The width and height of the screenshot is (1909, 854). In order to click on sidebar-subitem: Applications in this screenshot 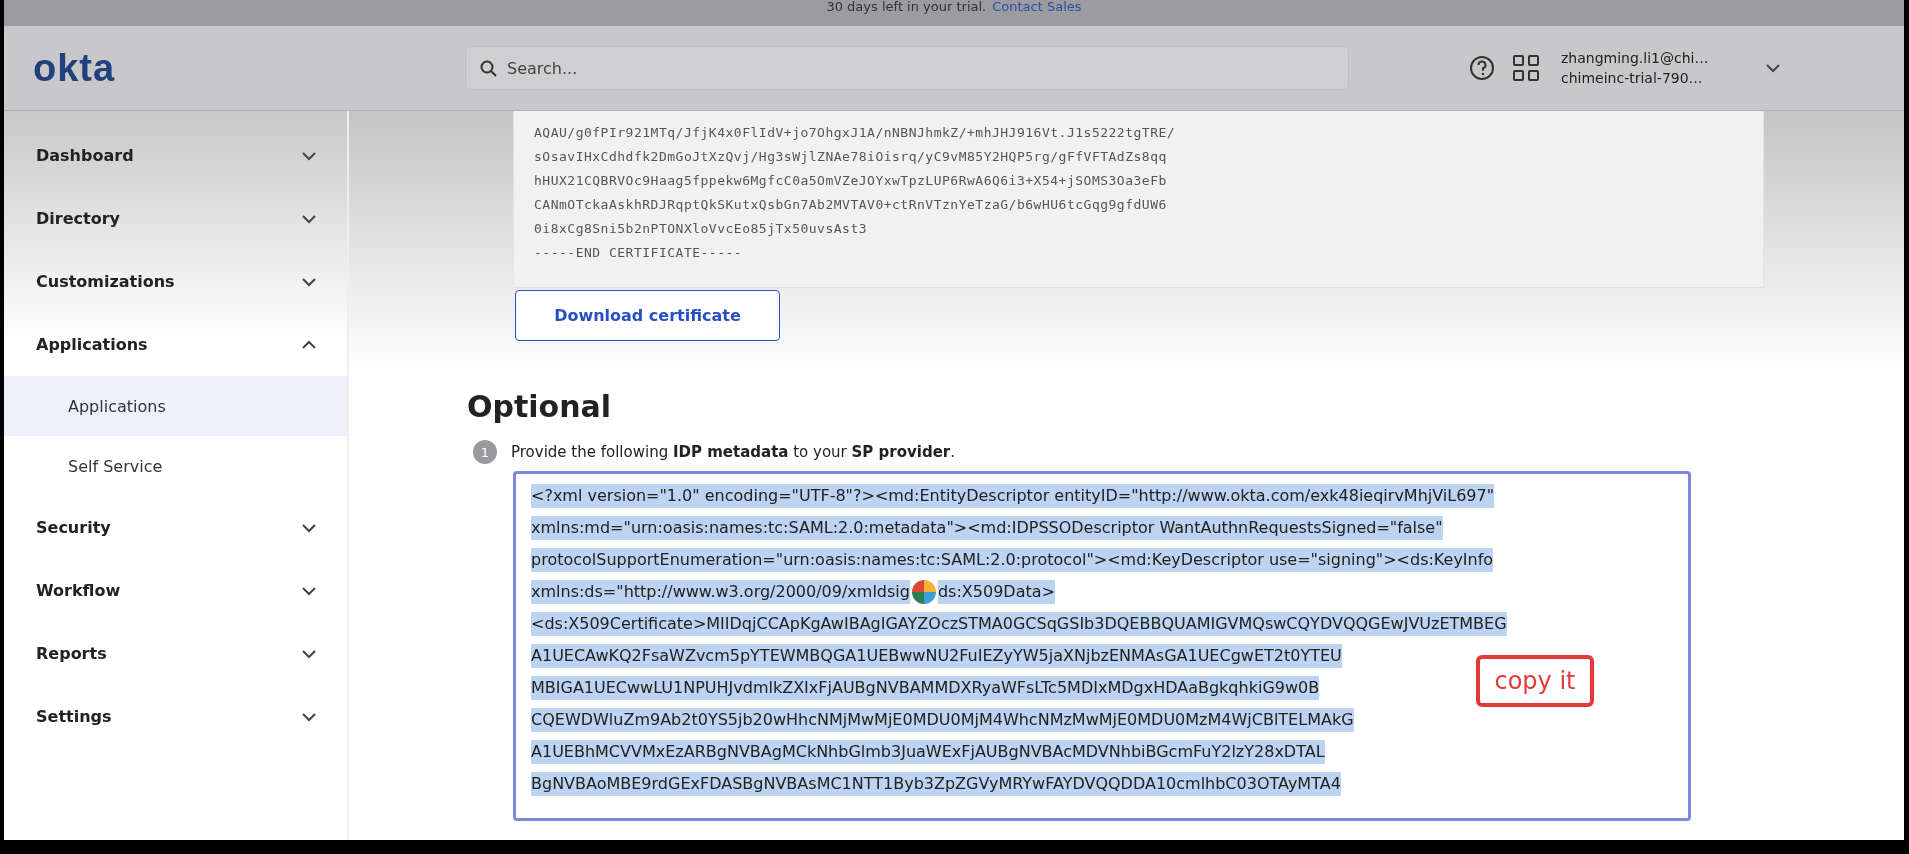, I will do `click(175, 406)`.